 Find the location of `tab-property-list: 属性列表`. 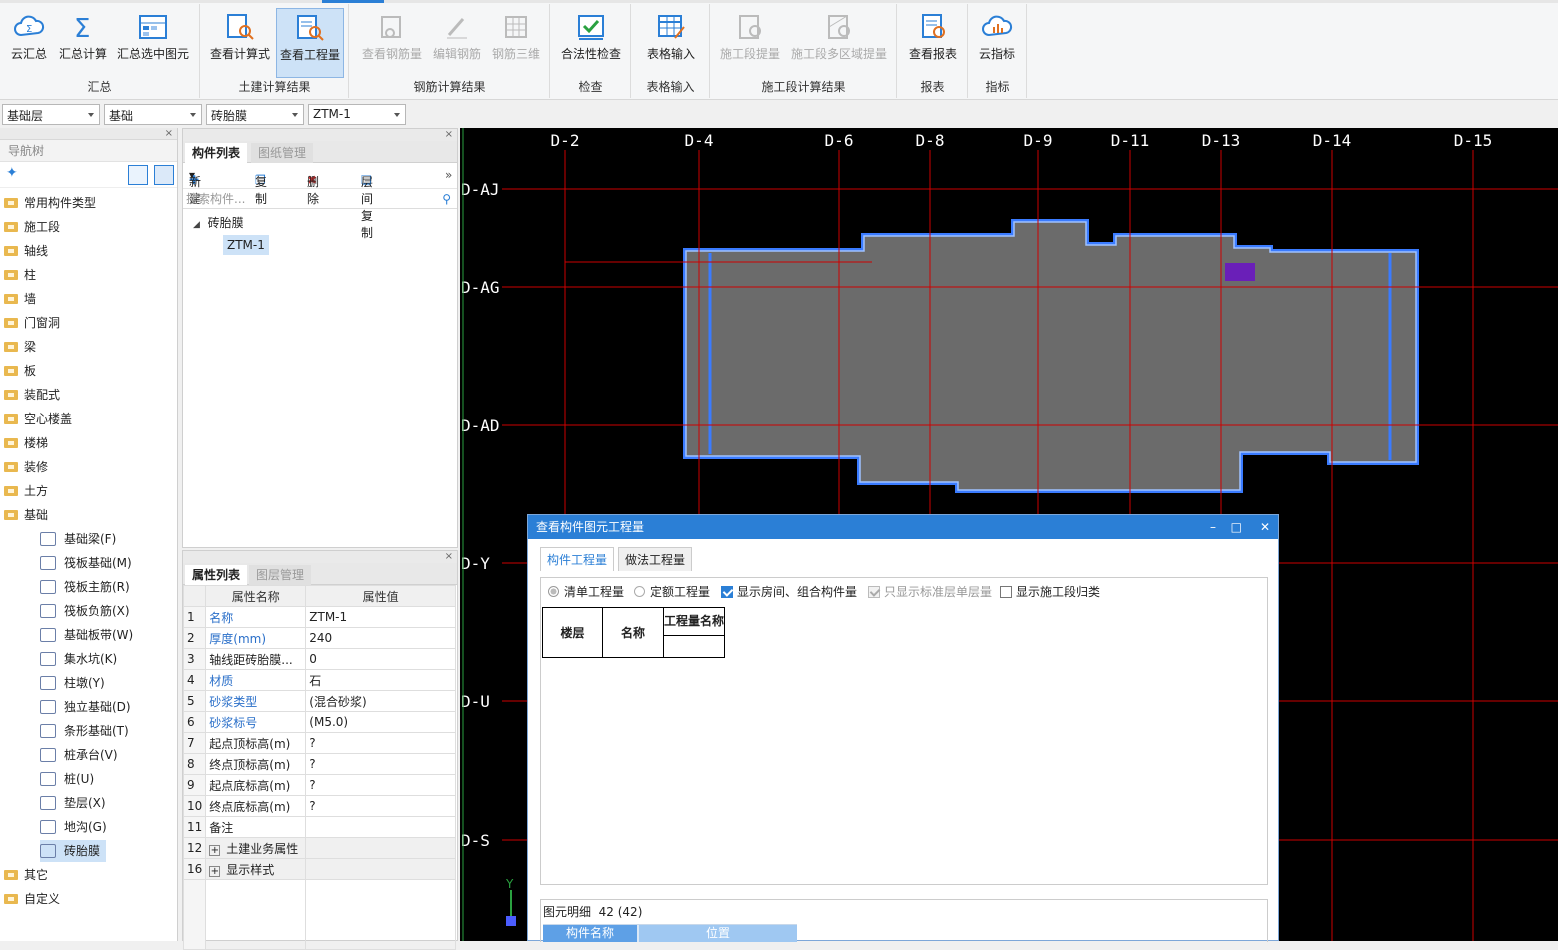

tab-property-list: 属性列表 is located at coordinates (216, 575).